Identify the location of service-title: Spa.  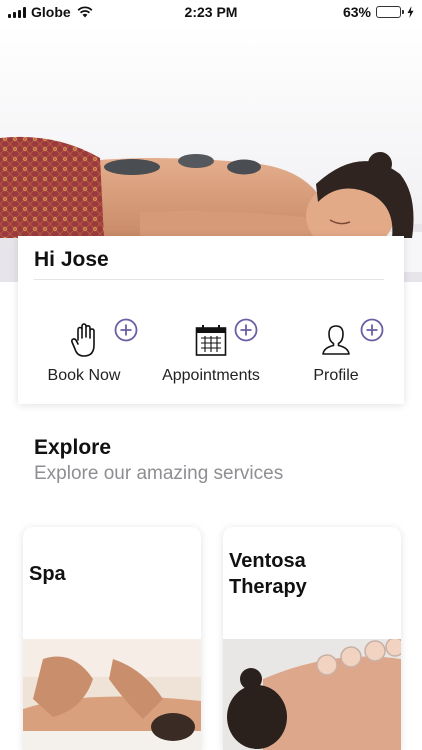
(47, 574).